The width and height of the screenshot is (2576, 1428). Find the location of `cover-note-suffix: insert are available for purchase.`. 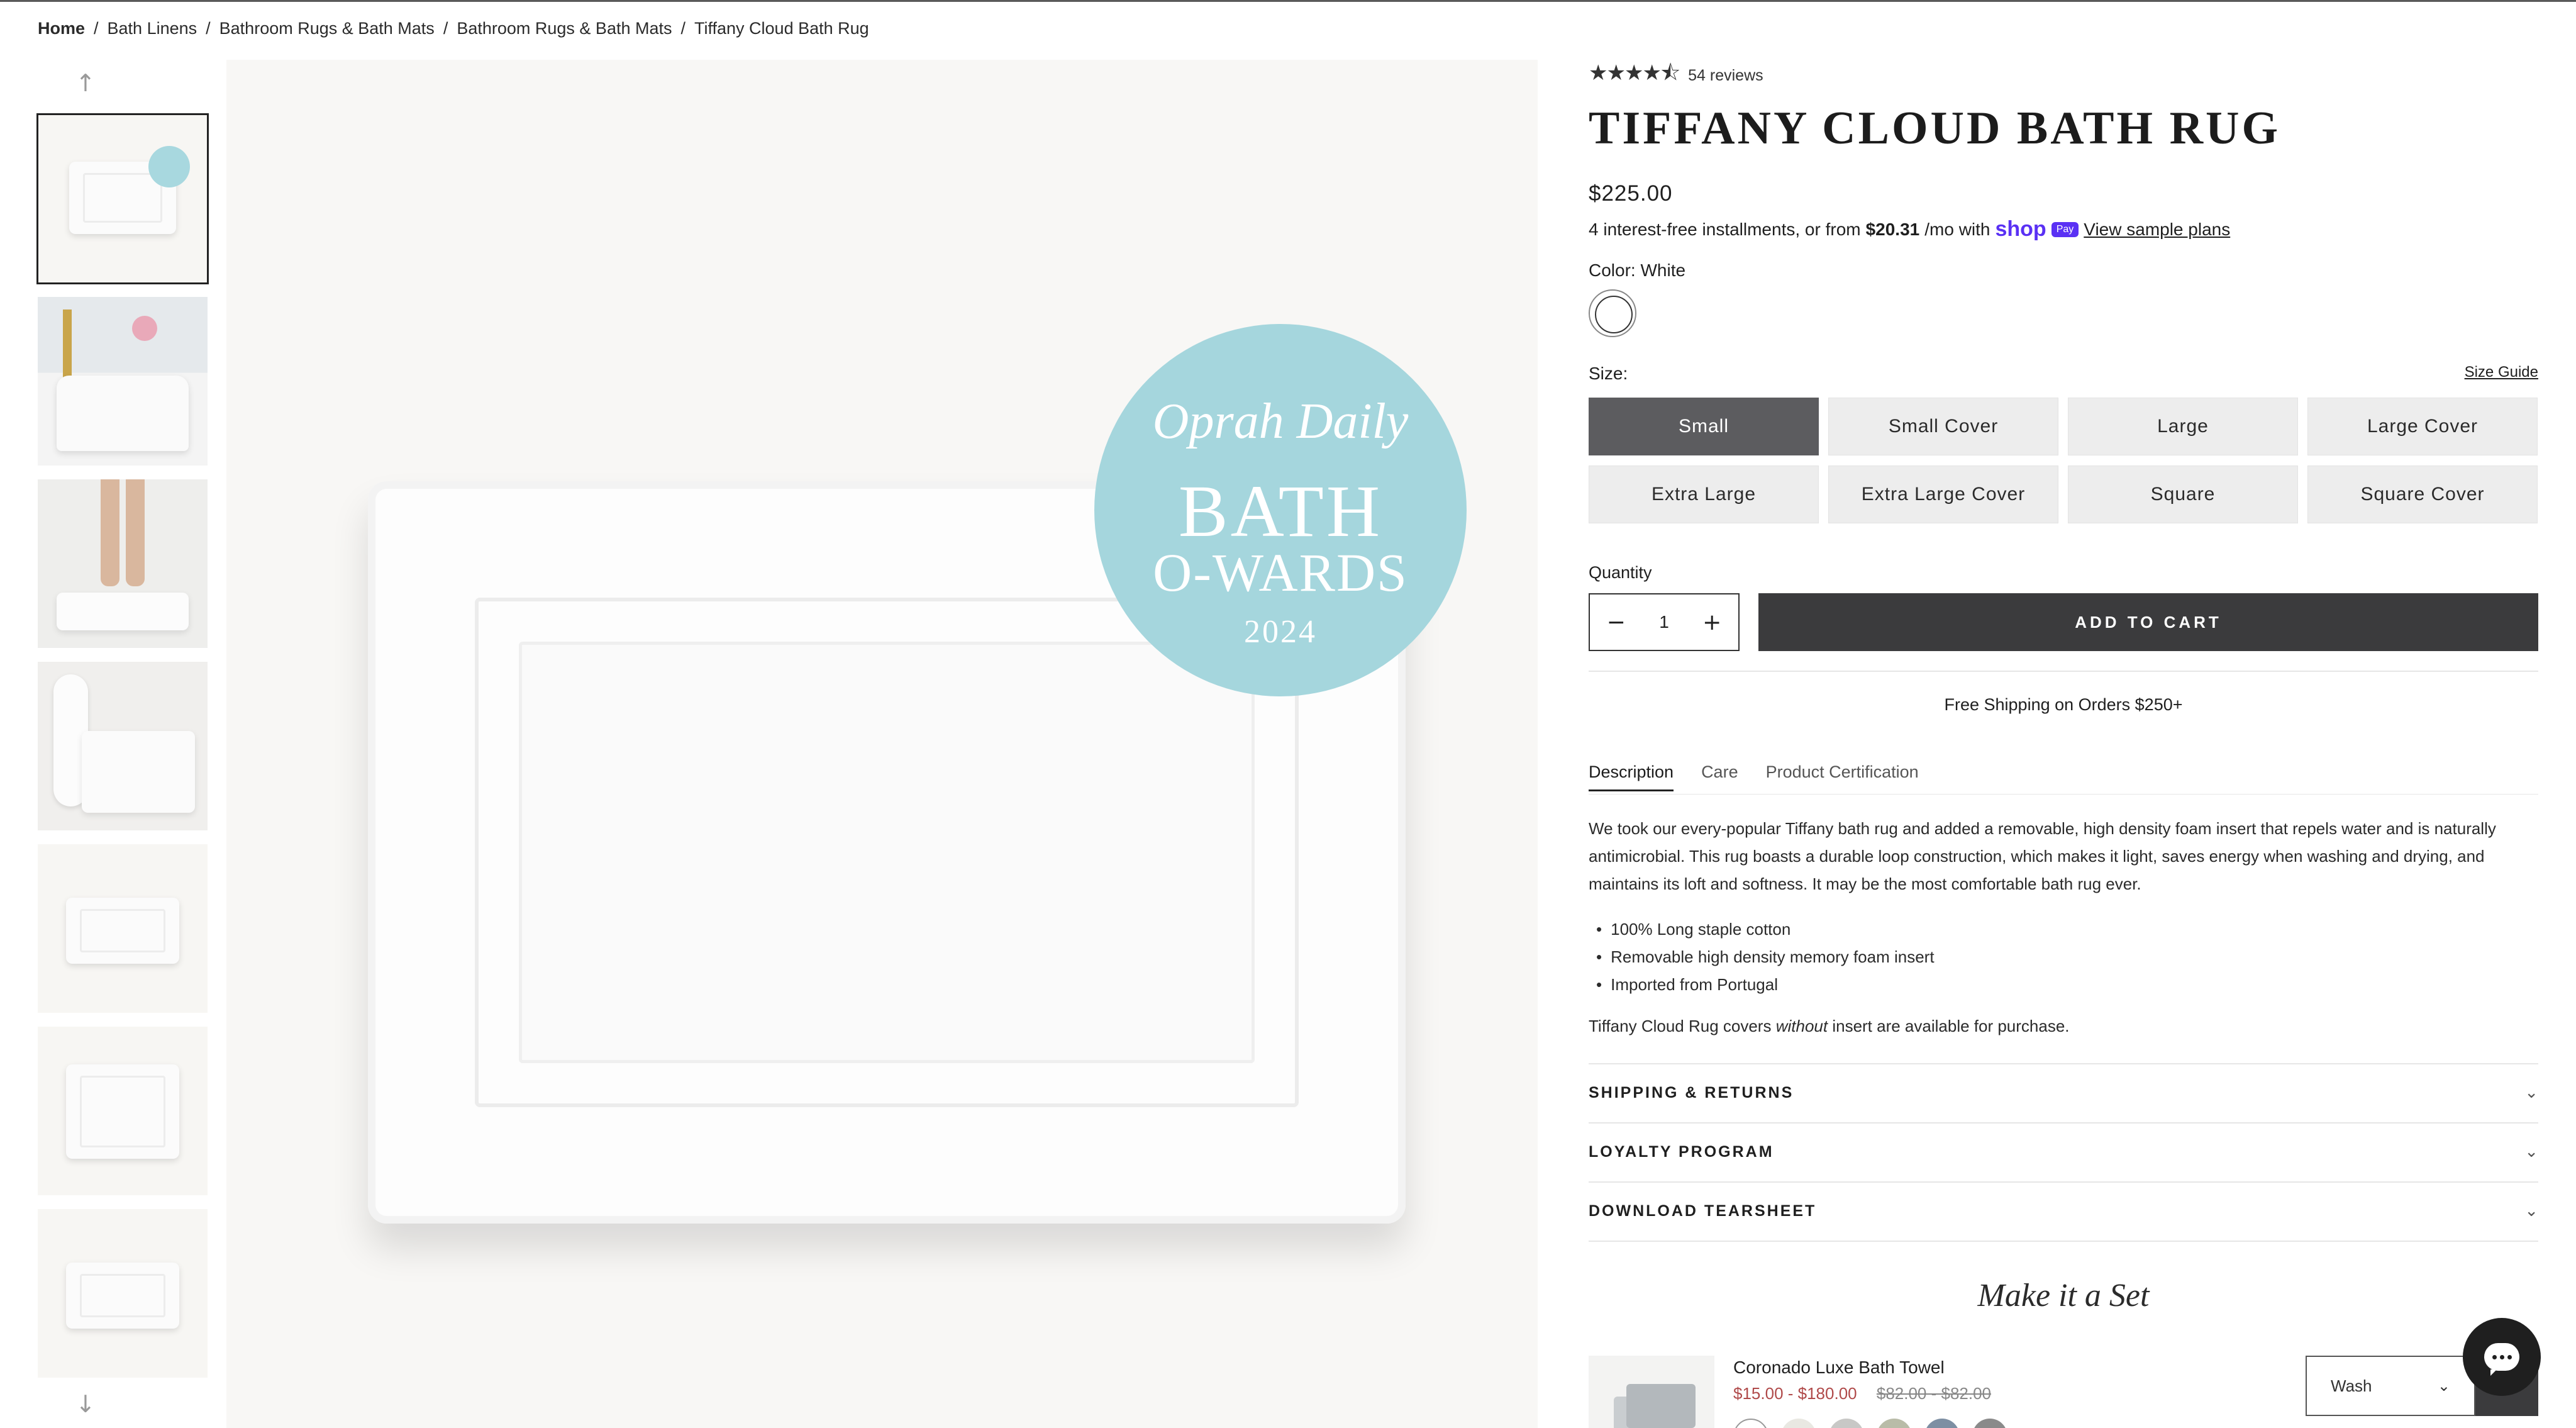

cover-note-suffix: insert are available for purchase. is located at coordinates (1951, 1026).